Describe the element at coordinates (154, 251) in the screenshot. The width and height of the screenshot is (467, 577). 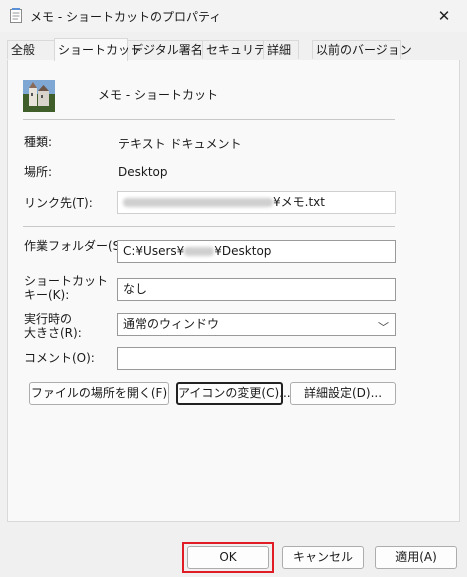
I see `start-in-prefix: C:¥Users¥` at that location.